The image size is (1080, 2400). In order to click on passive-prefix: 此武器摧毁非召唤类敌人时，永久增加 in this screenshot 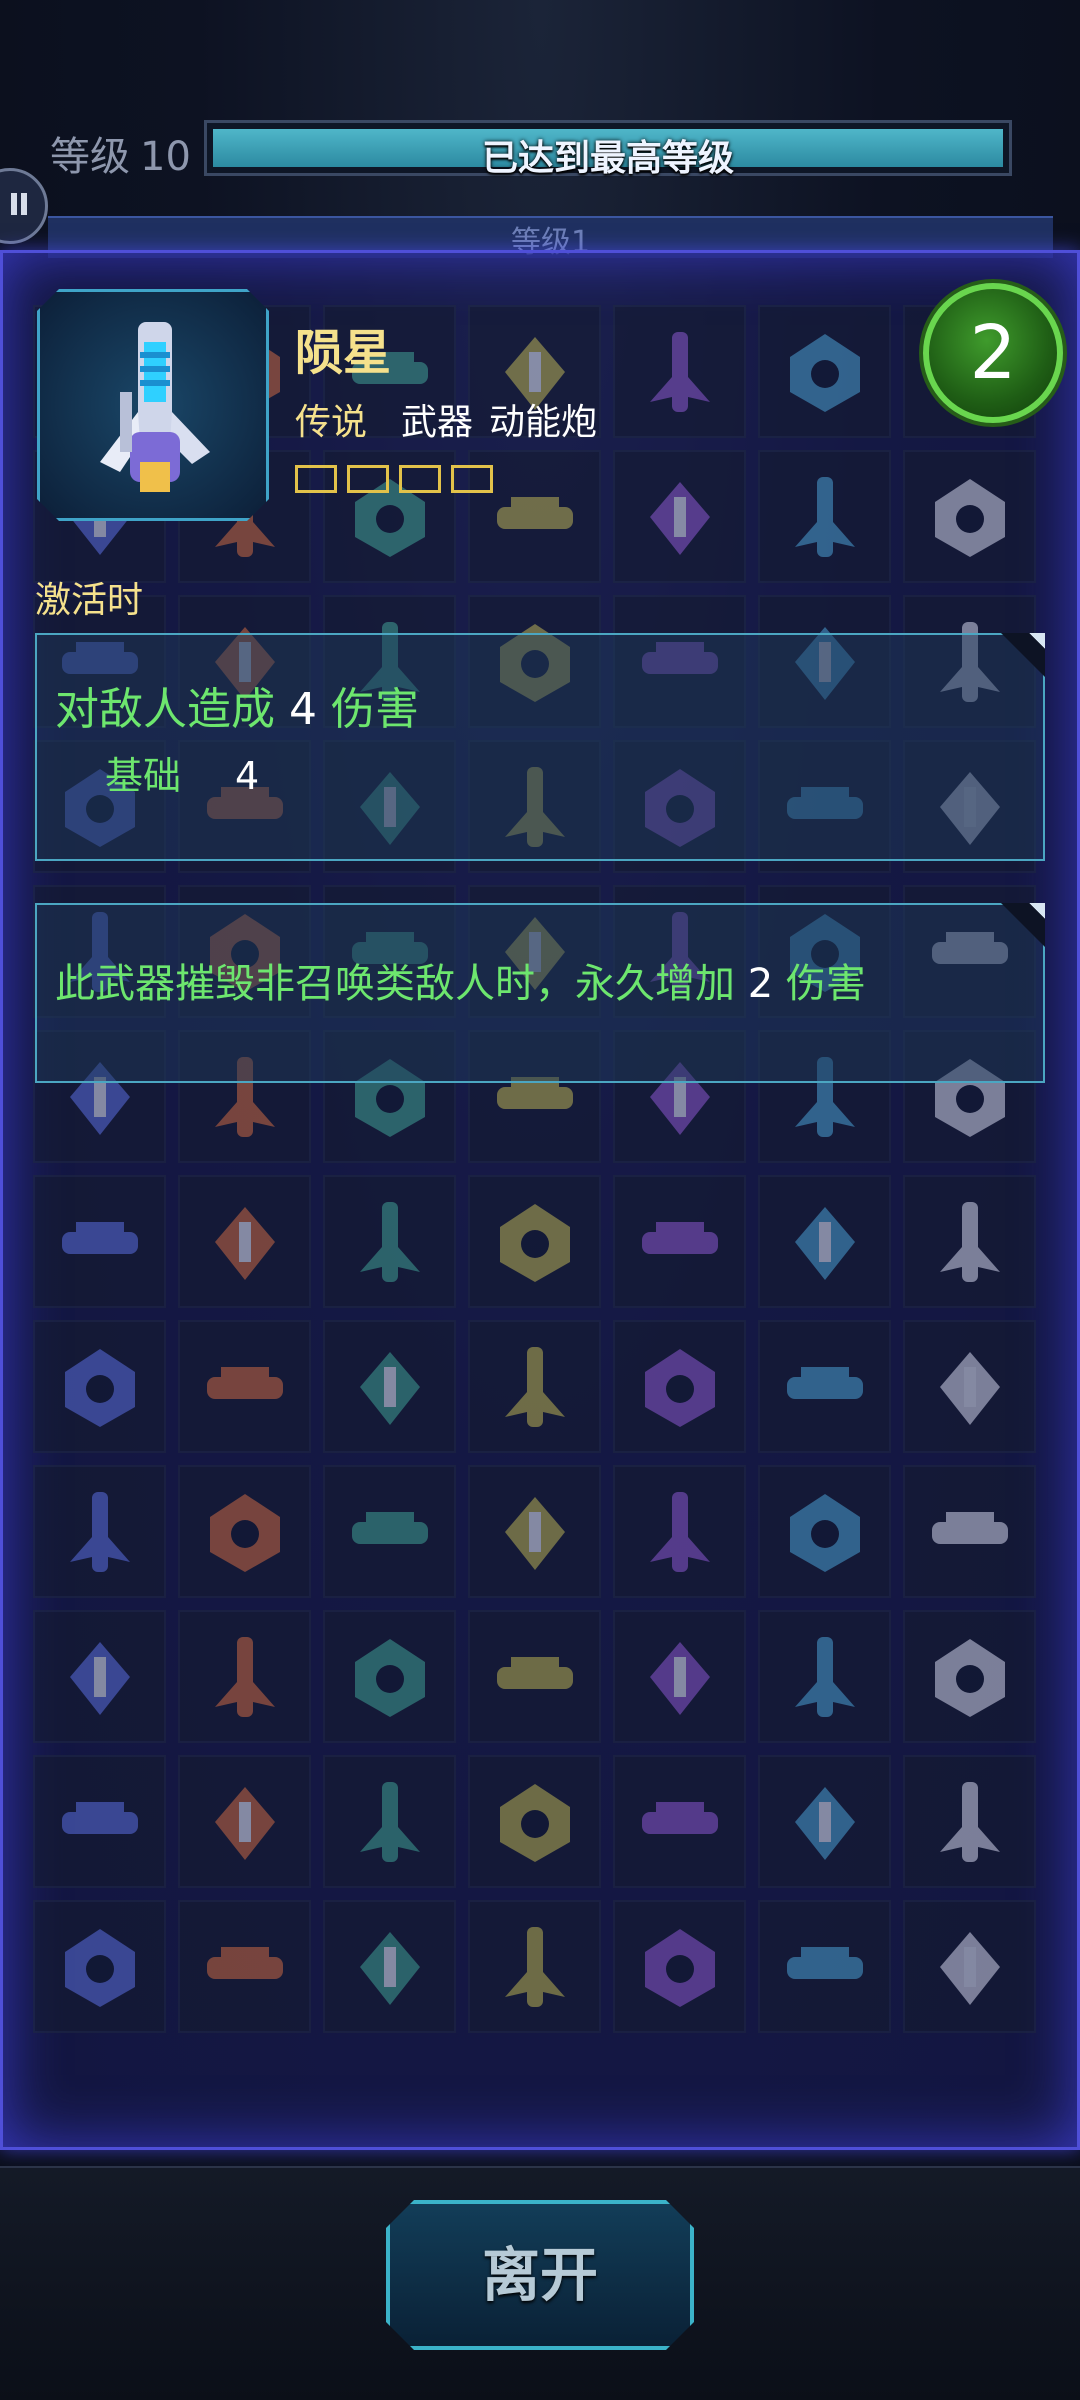, I will do `click(395, 984)`.